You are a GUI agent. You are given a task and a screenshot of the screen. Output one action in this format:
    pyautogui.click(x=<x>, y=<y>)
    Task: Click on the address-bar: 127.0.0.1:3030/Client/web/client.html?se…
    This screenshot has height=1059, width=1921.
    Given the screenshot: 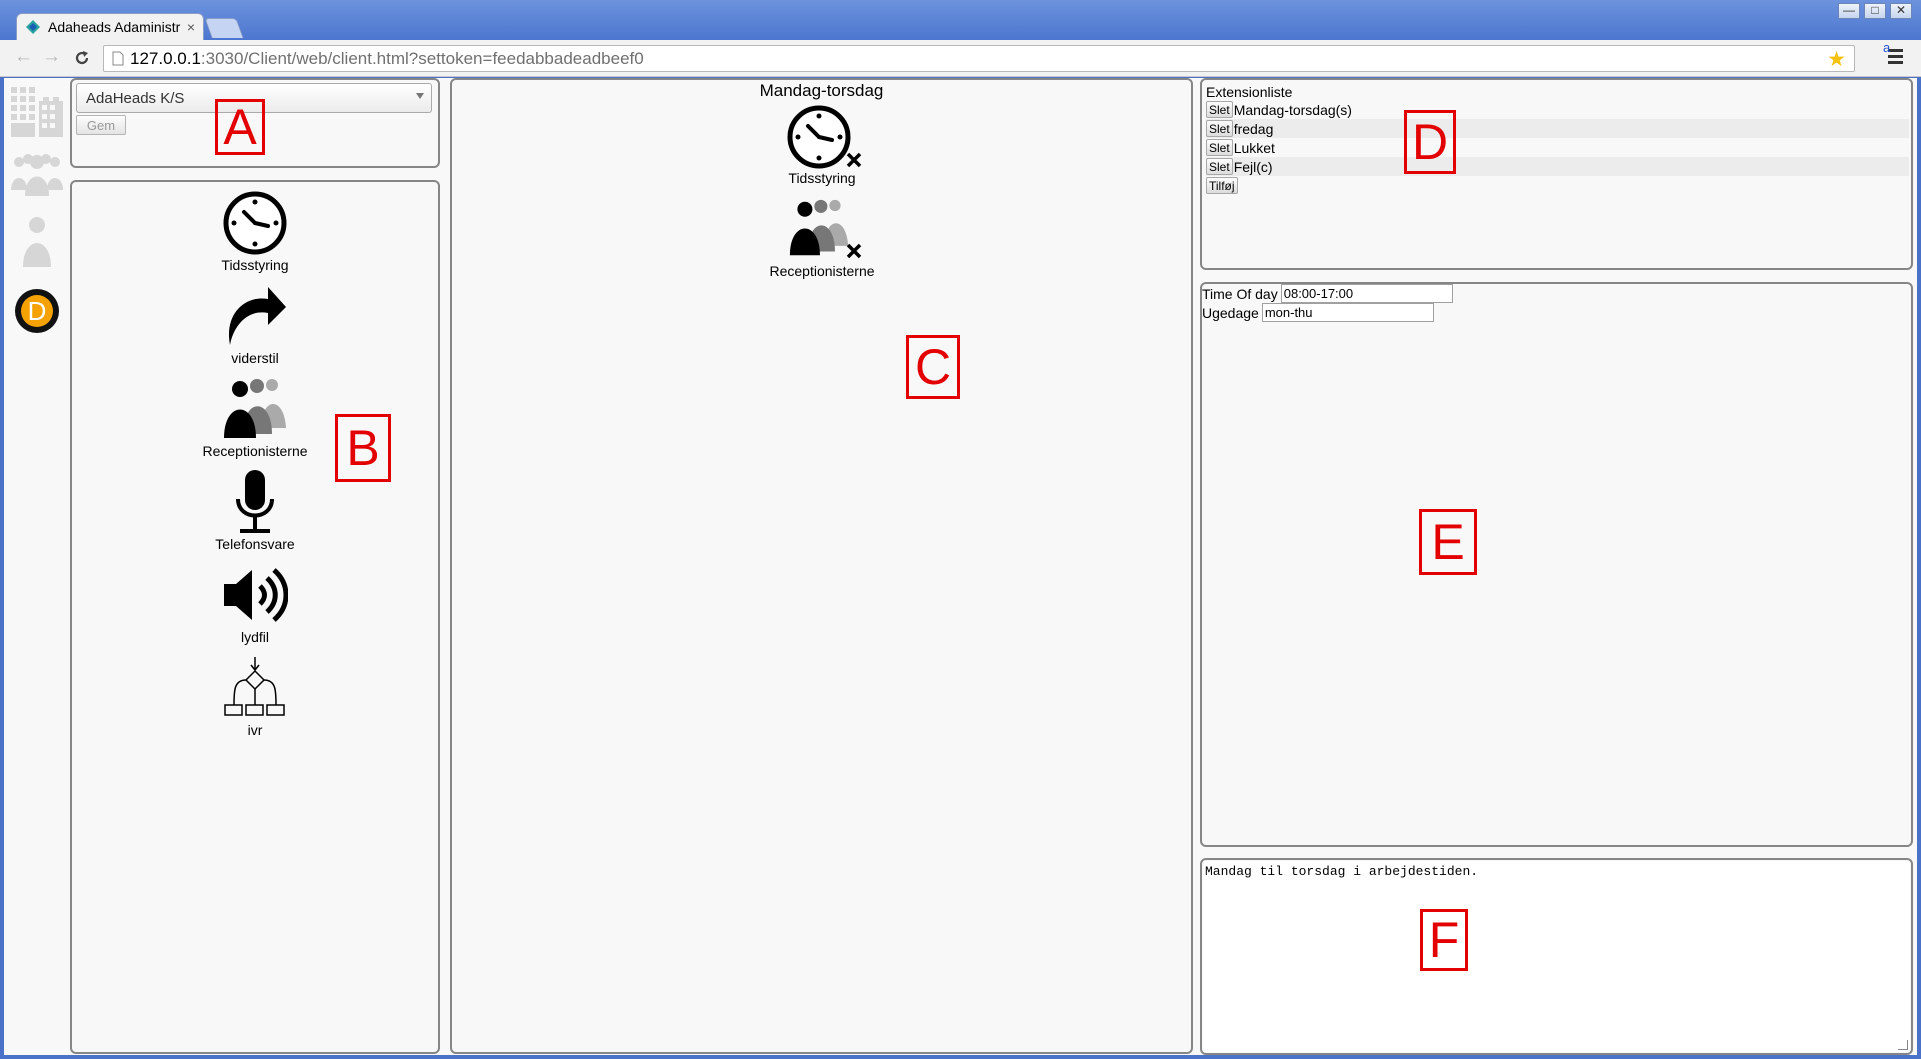 What is the action you would take?
    pyautogui.click(x=979, y=58)
    